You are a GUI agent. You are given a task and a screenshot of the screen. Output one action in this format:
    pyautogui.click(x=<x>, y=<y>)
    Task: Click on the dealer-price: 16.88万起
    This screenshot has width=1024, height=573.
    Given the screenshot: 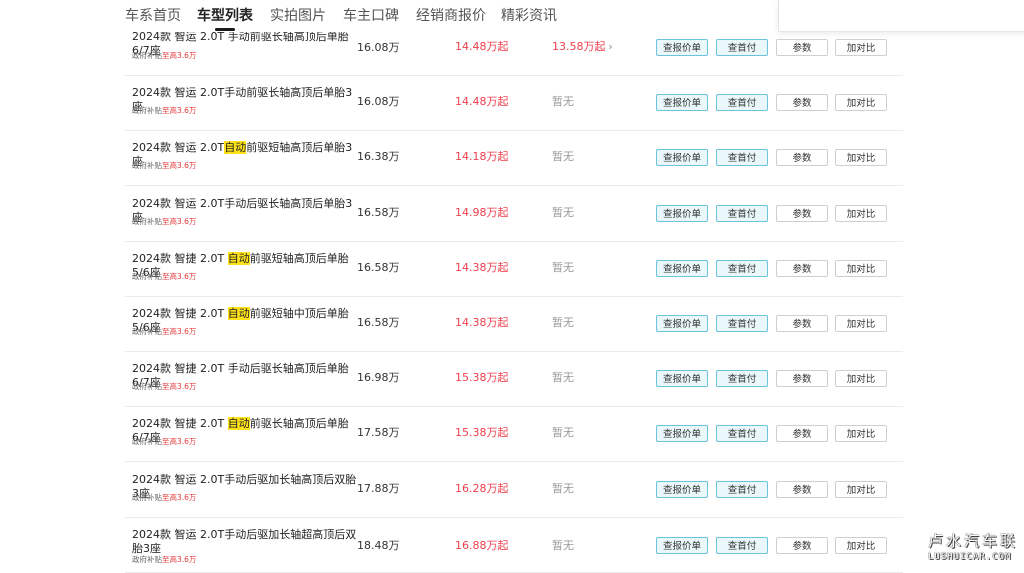 What is the action you would take?
    pyautogui.click(x=482, y=546)
    